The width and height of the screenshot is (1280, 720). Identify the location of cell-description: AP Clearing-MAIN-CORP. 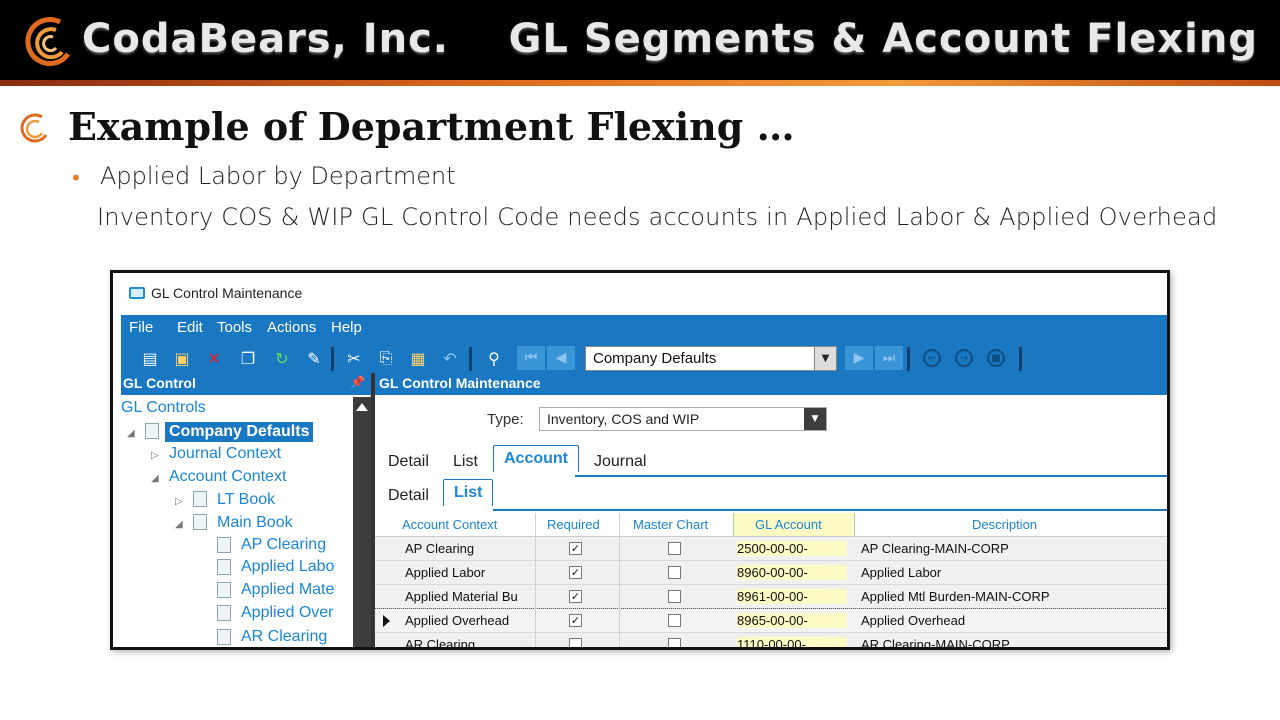
(935, 548).